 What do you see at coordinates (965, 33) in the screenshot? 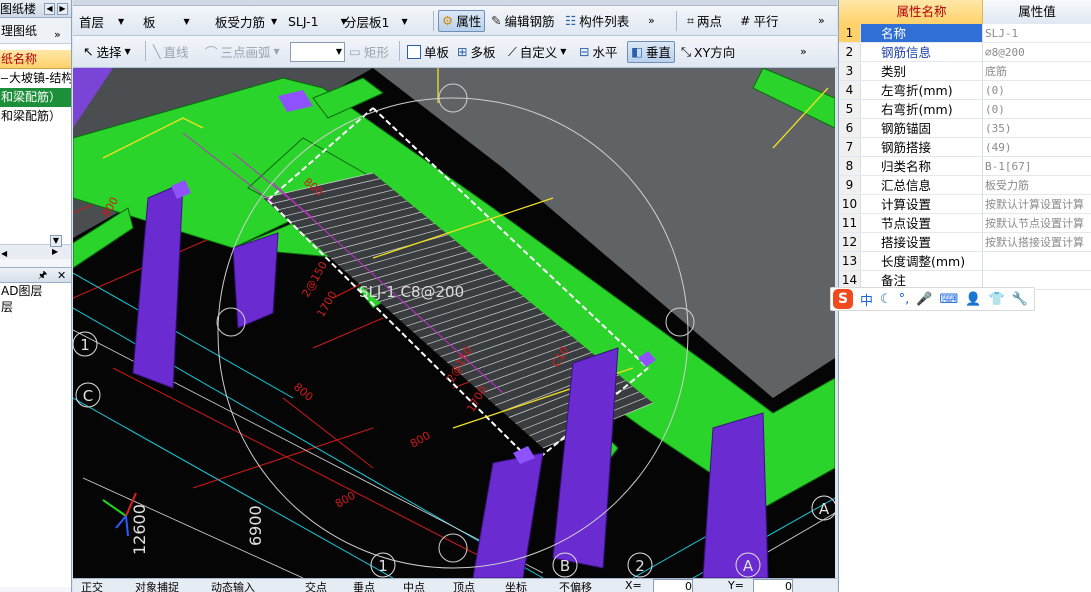
I see `property-row: 1 名称 SLJ-1` at bounding box center [965, 33].